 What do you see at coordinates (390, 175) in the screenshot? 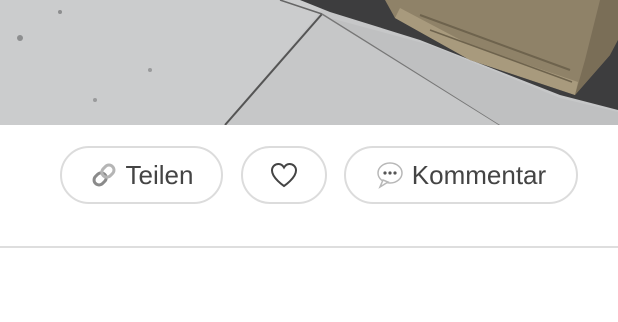
I see `speech-bubble-icon` at bounding box center [390, 175].